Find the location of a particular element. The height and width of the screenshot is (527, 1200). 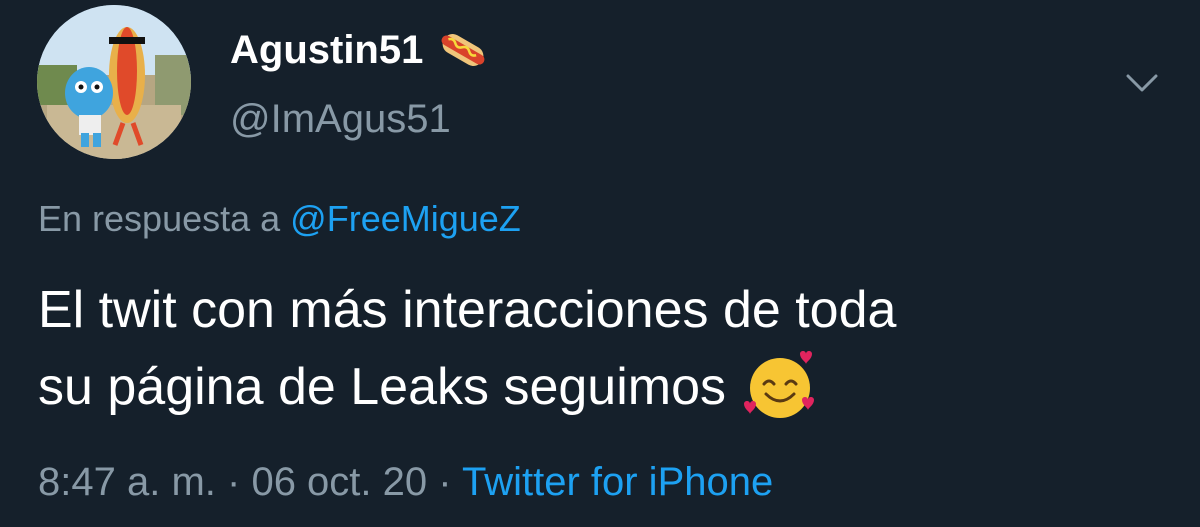

reply-prefix: En respuesta a is located at coordinates (159, 218).